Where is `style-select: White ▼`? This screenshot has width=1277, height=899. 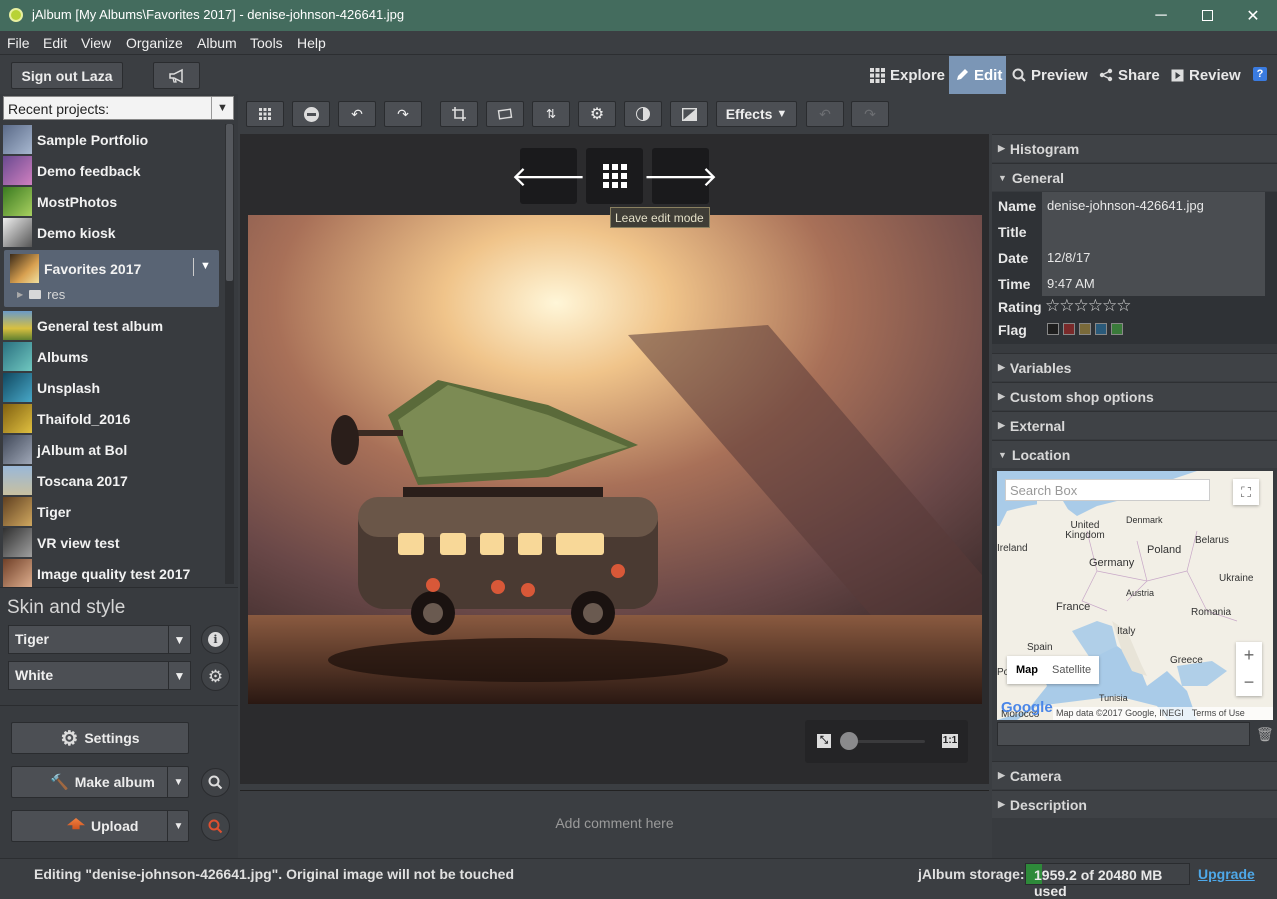 style-select: White ▼ is located at coordinates (99, 675).